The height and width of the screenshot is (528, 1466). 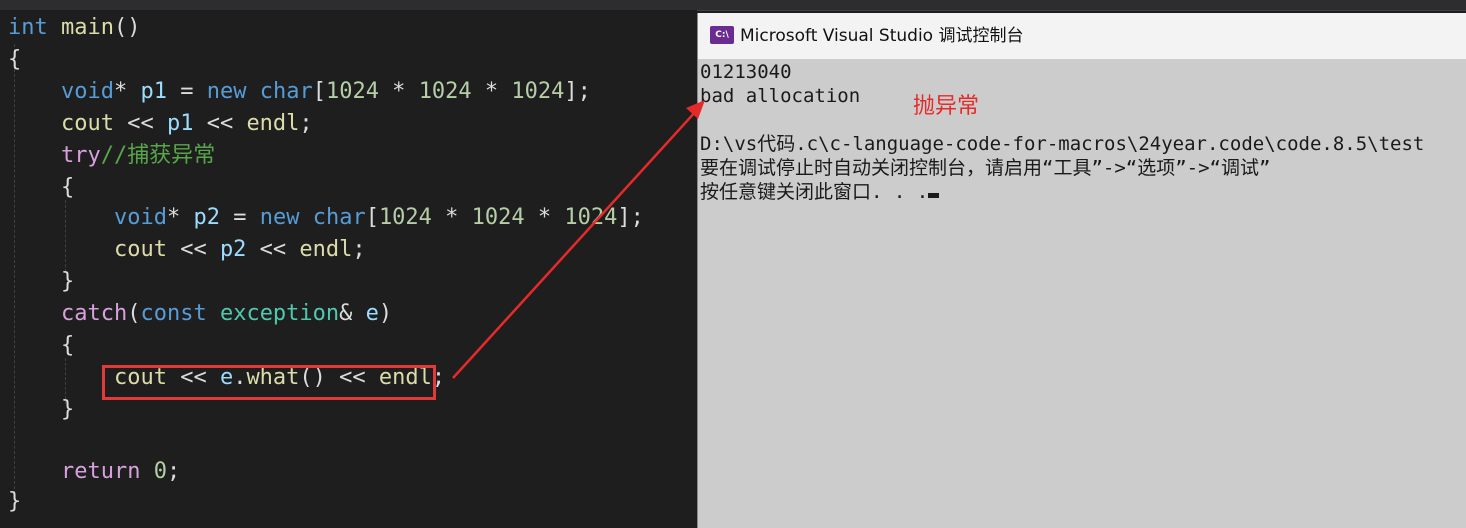 I want to click on code-token: const, so click(x=173, y=313).